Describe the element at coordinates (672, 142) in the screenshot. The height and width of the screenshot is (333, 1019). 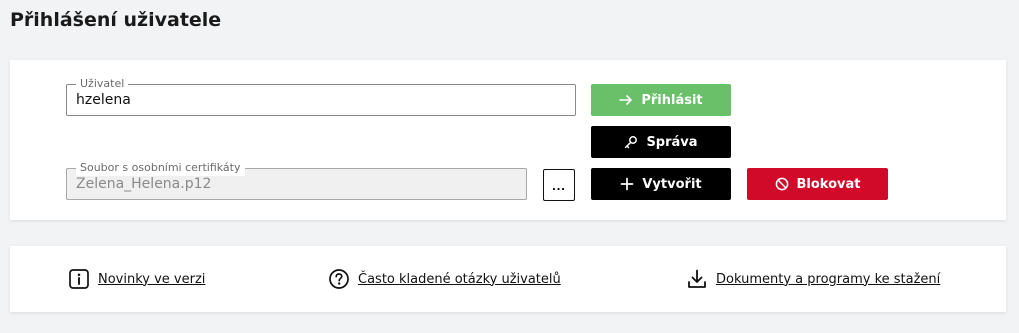
I see `manage-button-label: Správa` at that location.